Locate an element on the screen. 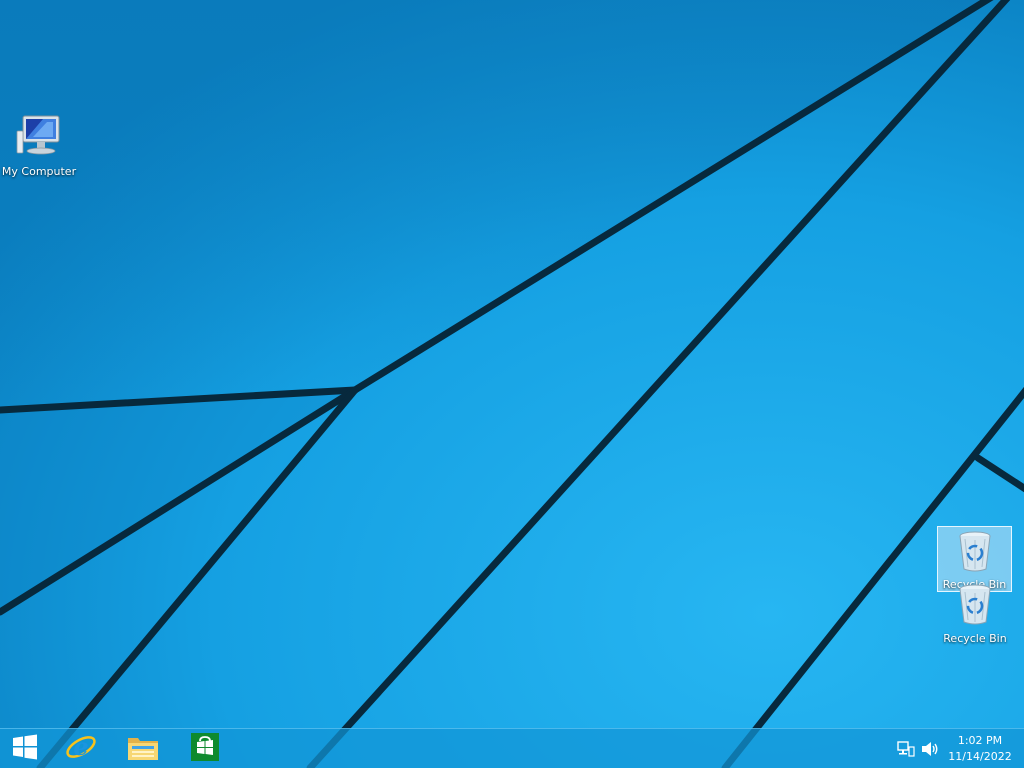 The width and height of the screenshot is (1024, 768). store-icon is located at coordinates (205, 749).